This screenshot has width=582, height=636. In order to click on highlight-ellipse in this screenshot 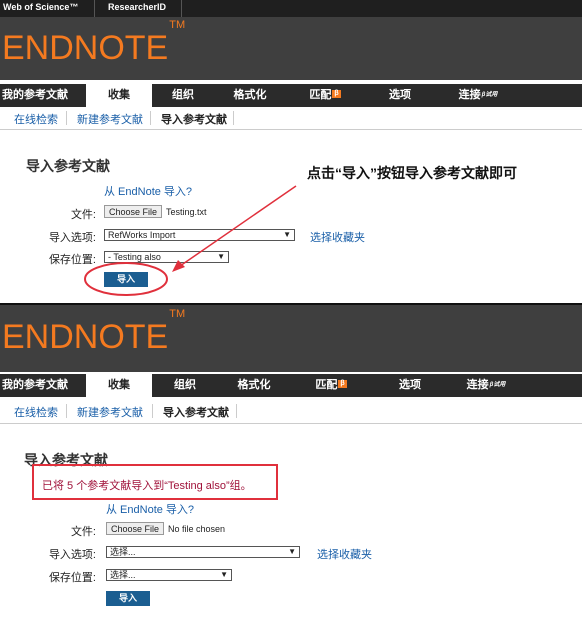, I will do `click(126, 279)`.